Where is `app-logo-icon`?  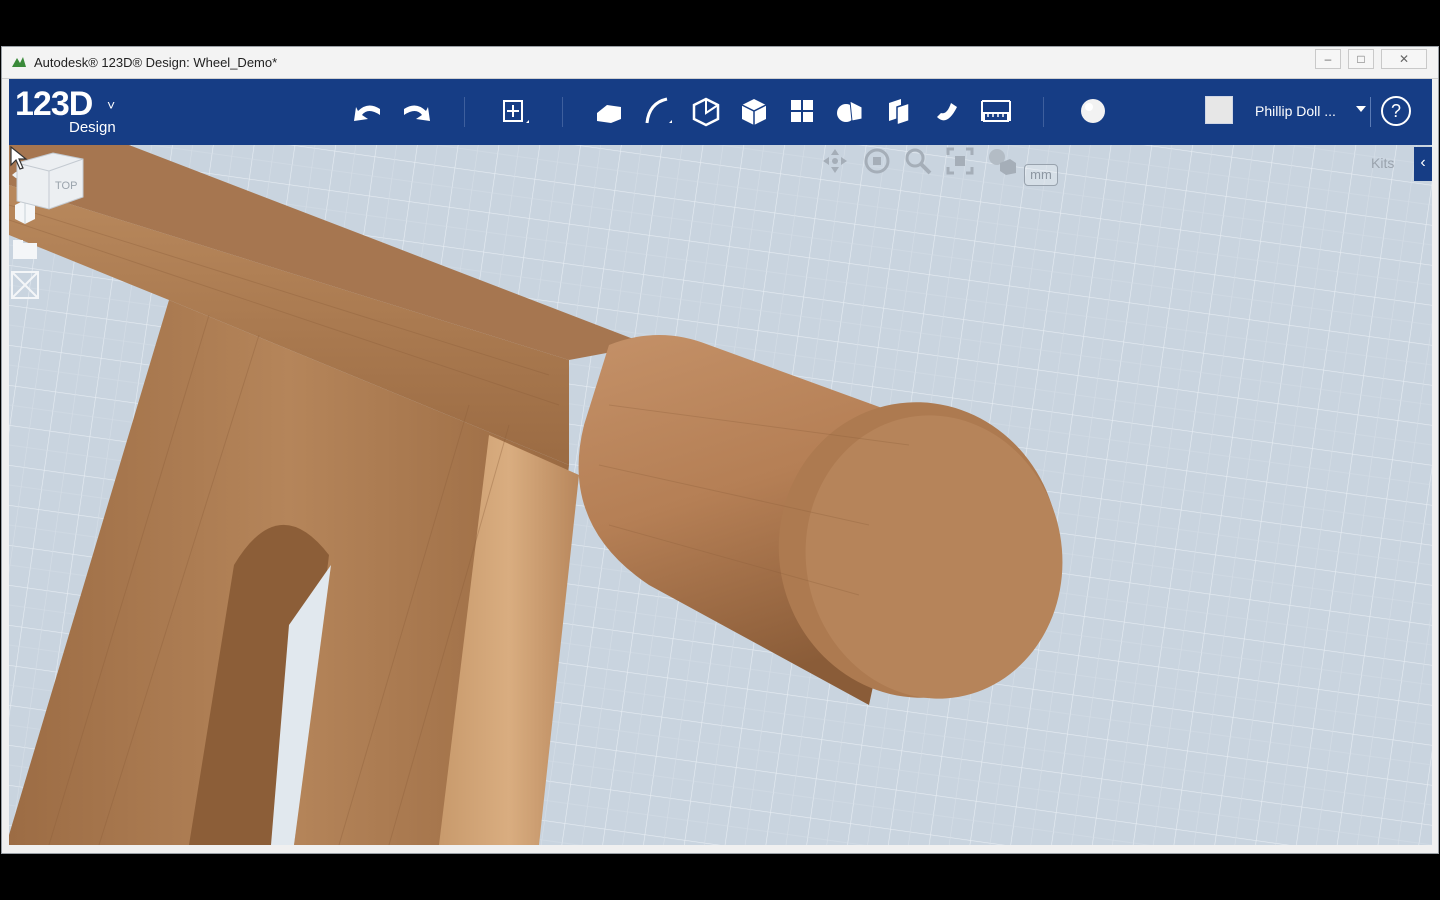
app-logo-icon is located at coordinates (19, 62).